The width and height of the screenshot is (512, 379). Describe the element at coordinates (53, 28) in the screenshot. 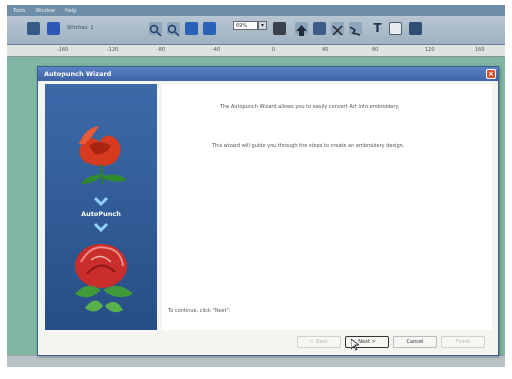

I see `color-swatch-icon` at that location.